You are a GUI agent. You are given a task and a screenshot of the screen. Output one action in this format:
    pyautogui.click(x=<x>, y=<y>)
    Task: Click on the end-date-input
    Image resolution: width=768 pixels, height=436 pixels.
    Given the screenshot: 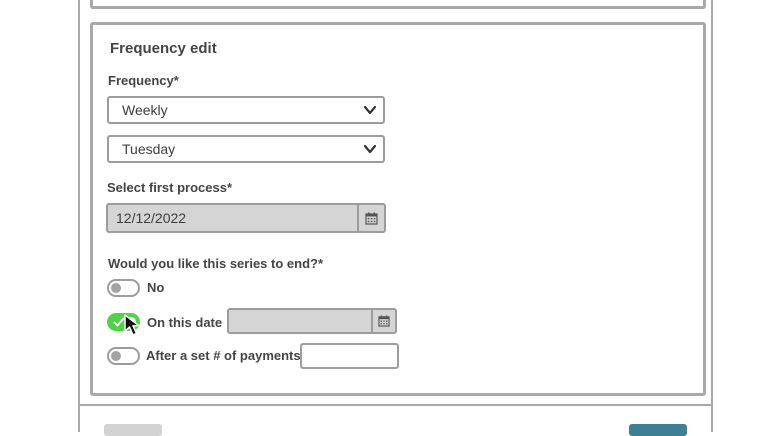 What is the action you would take?
    pyautogui.click(x=312, y=321)
    